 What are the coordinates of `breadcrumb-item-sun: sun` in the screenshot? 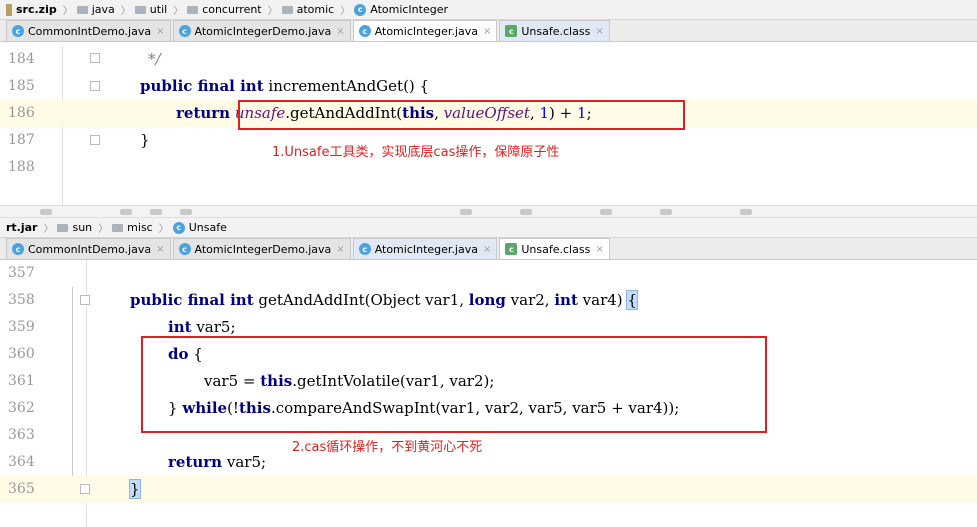 It's located at (74, 227).